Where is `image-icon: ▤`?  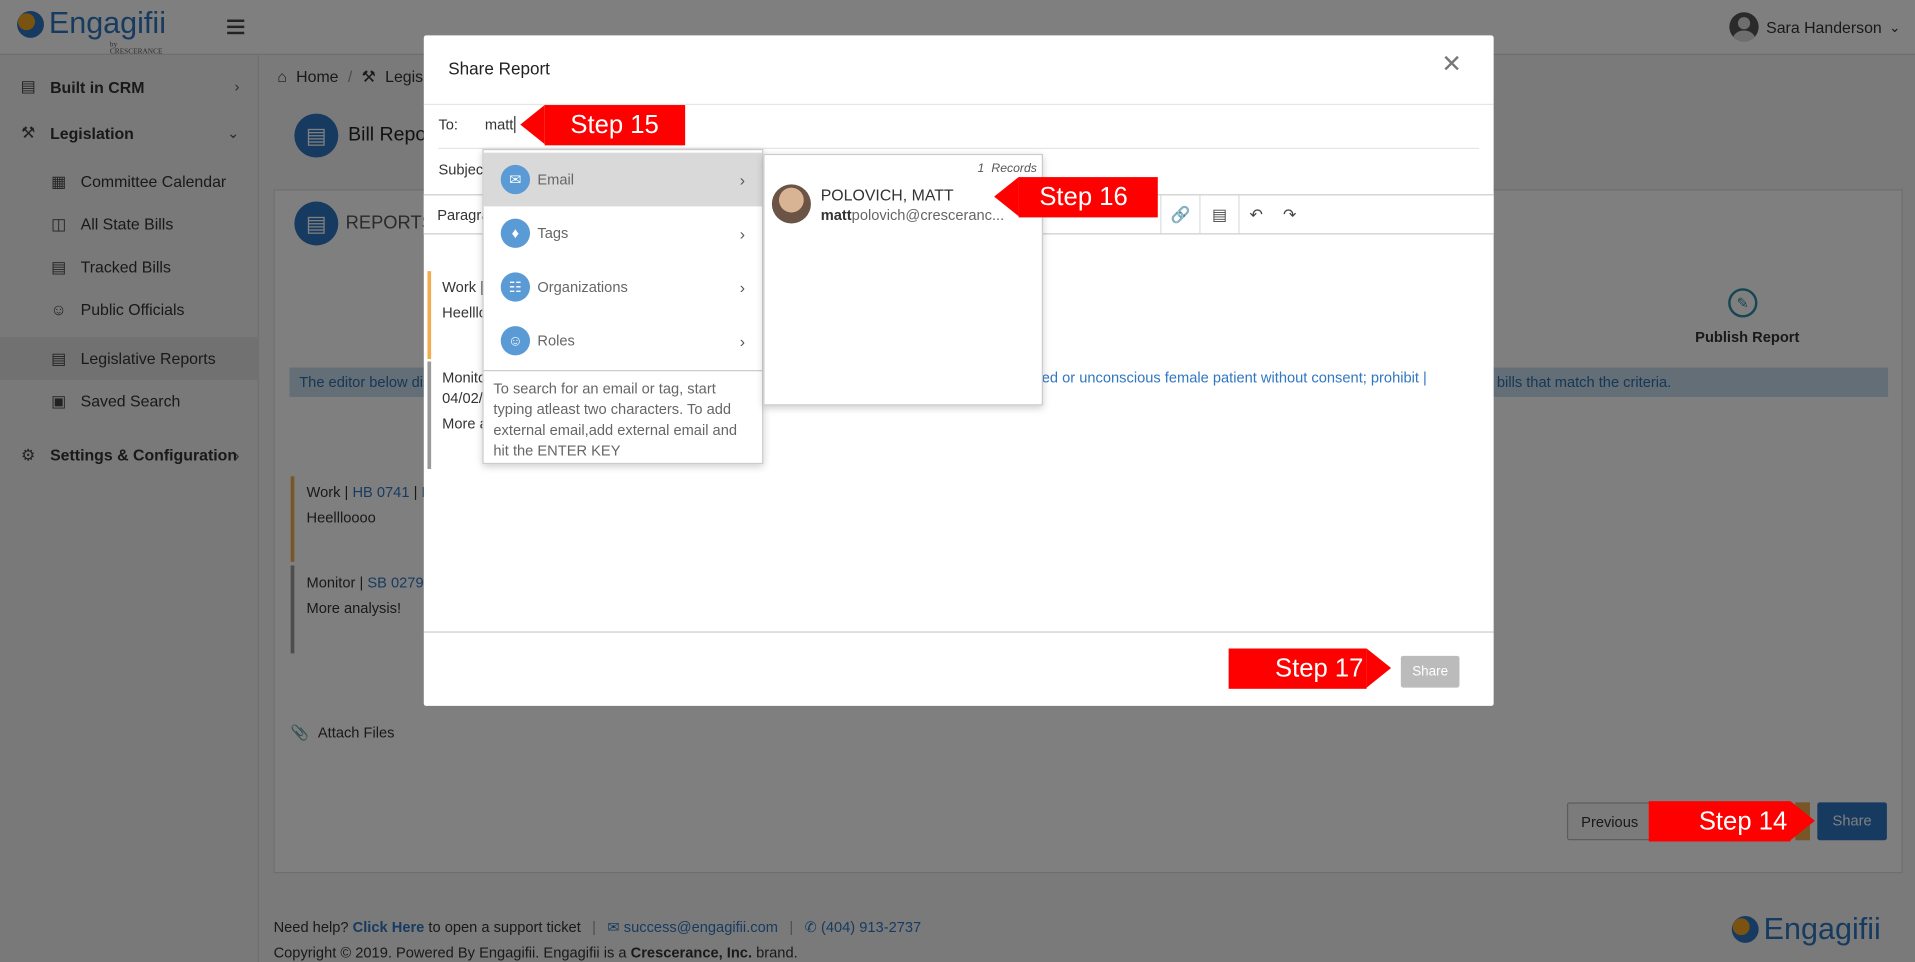
image-icon: ▤ is located at coordinates (1218, 214).